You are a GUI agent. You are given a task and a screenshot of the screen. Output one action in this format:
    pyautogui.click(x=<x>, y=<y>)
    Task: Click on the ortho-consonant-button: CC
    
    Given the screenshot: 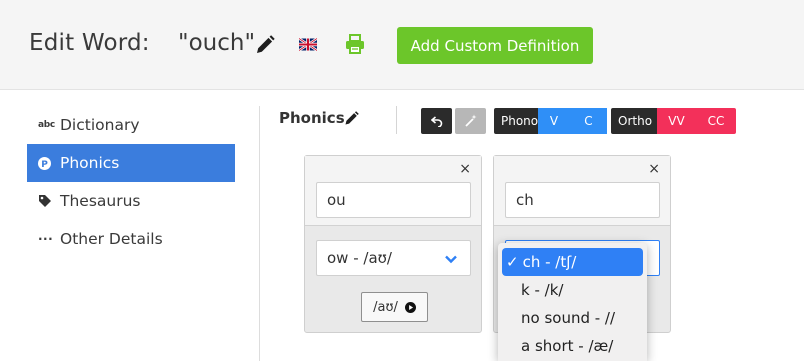 What is the action you would take?
    pyautogui.click(x=716, y=121)
    